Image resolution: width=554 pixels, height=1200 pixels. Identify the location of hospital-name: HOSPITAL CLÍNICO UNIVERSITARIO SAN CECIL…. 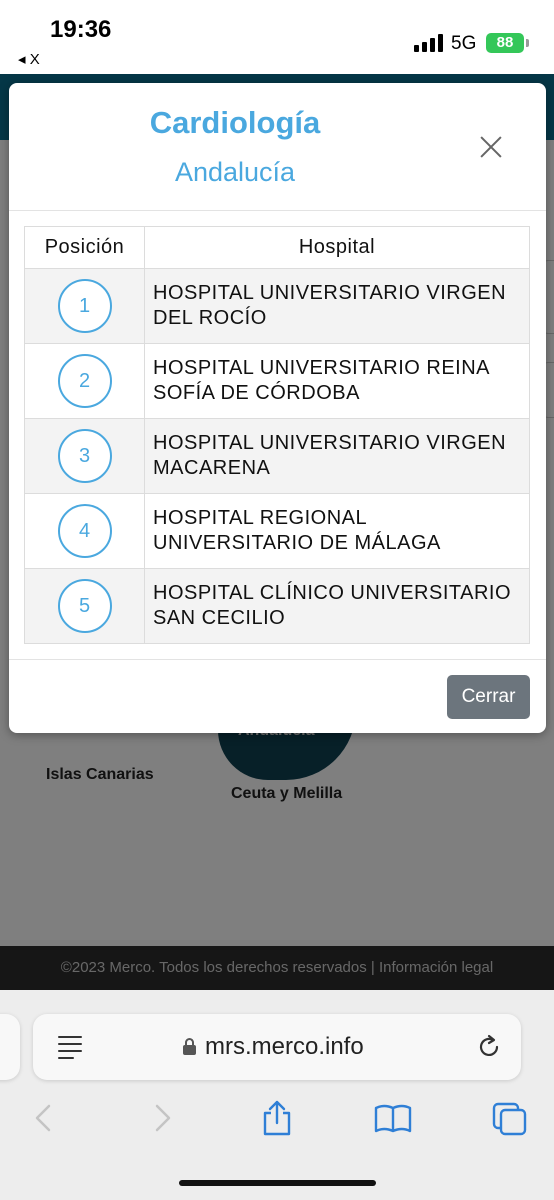
(337, 606).